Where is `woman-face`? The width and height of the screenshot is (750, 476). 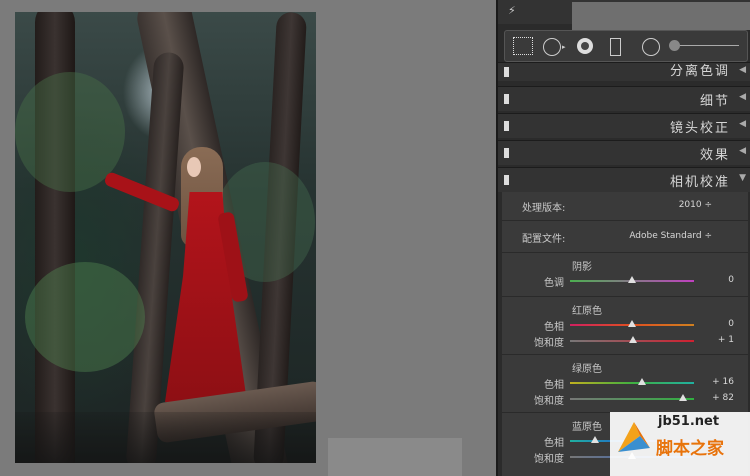 woman-face is located at coordinates (194, 167).